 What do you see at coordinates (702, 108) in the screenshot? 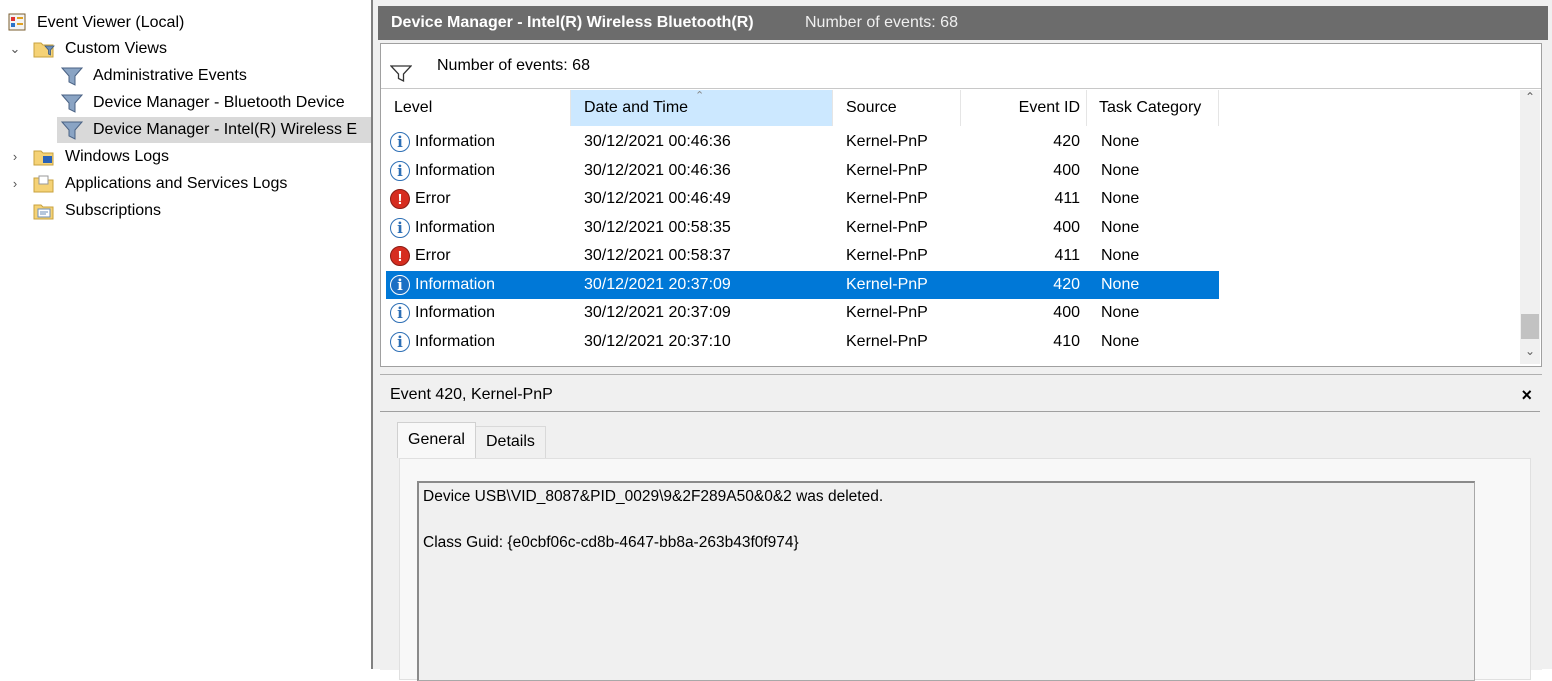
I see `column-header-date-and-time: ⌃ Date and Time` at bounding box center [702, 108].